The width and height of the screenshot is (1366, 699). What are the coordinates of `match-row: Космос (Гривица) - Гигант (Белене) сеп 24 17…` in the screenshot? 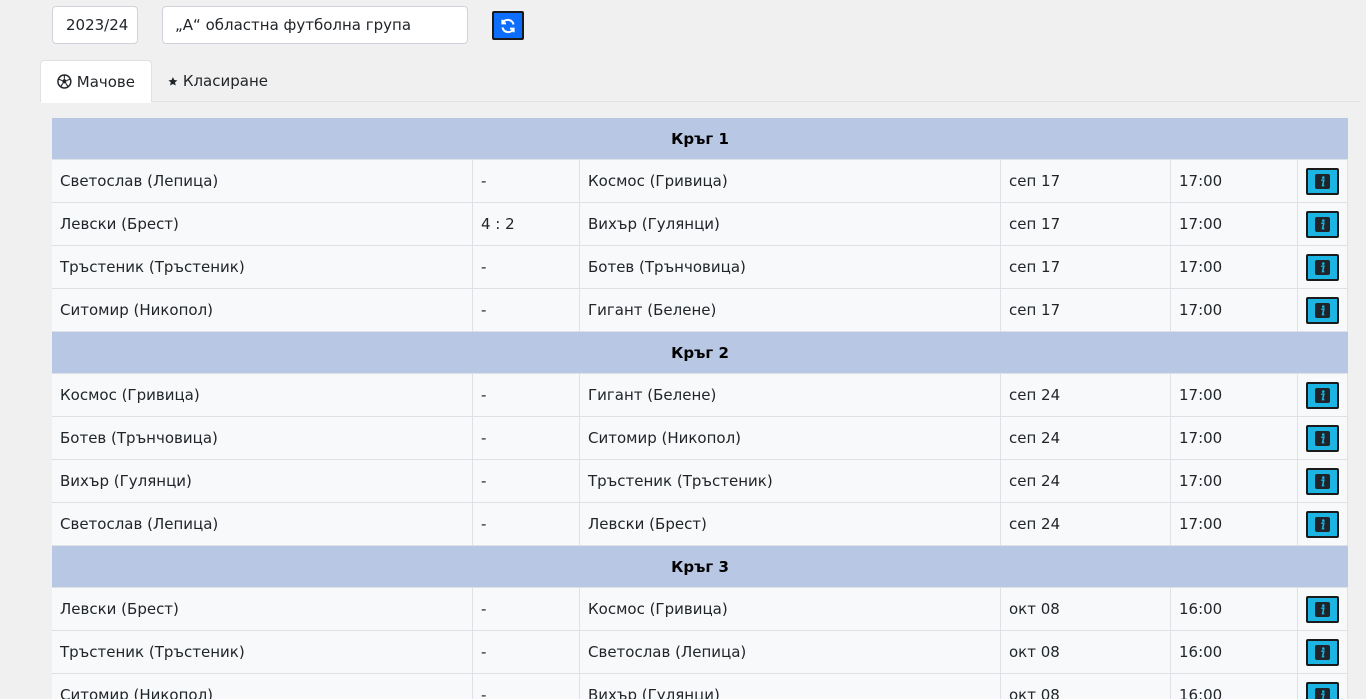 It's located at (700, 395).